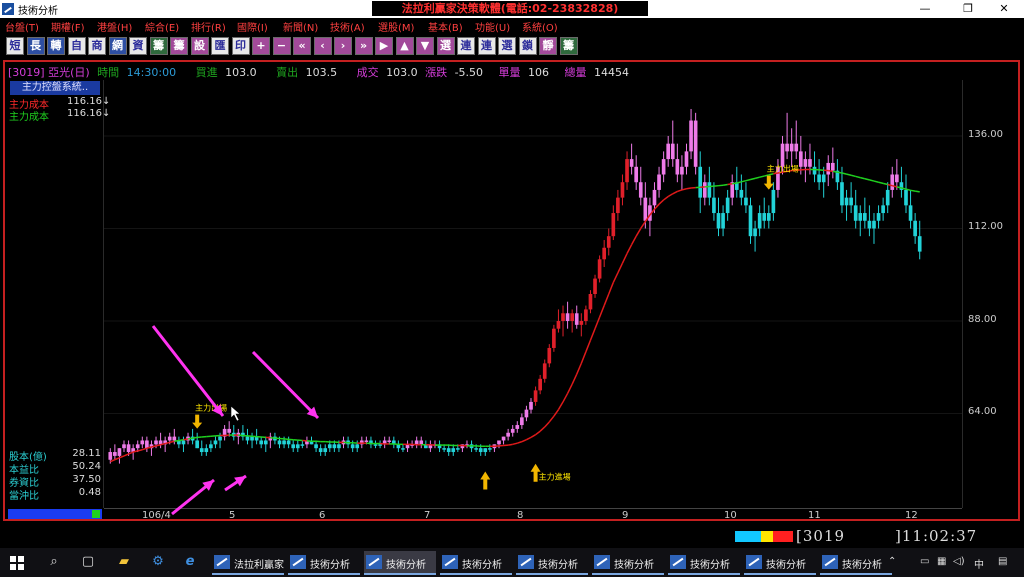 The image size is (1024, 577). What do you see at coordinates (959, 561) in the screenshot?
I see `volume-icon: ◁)` at bounding box center [959, 561].